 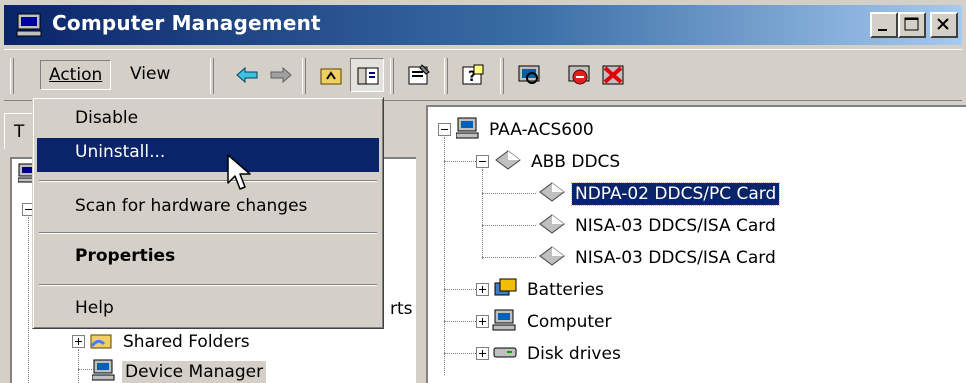 I want to click on show-hide-tree-icon, so click(x=368, y=76).